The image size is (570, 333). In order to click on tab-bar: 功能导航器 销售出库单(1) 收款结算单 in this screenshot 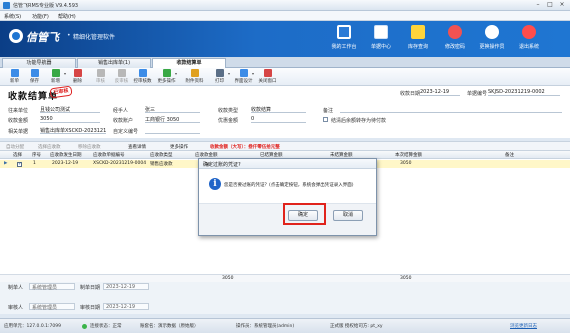, I will do `click(285, 62)`.